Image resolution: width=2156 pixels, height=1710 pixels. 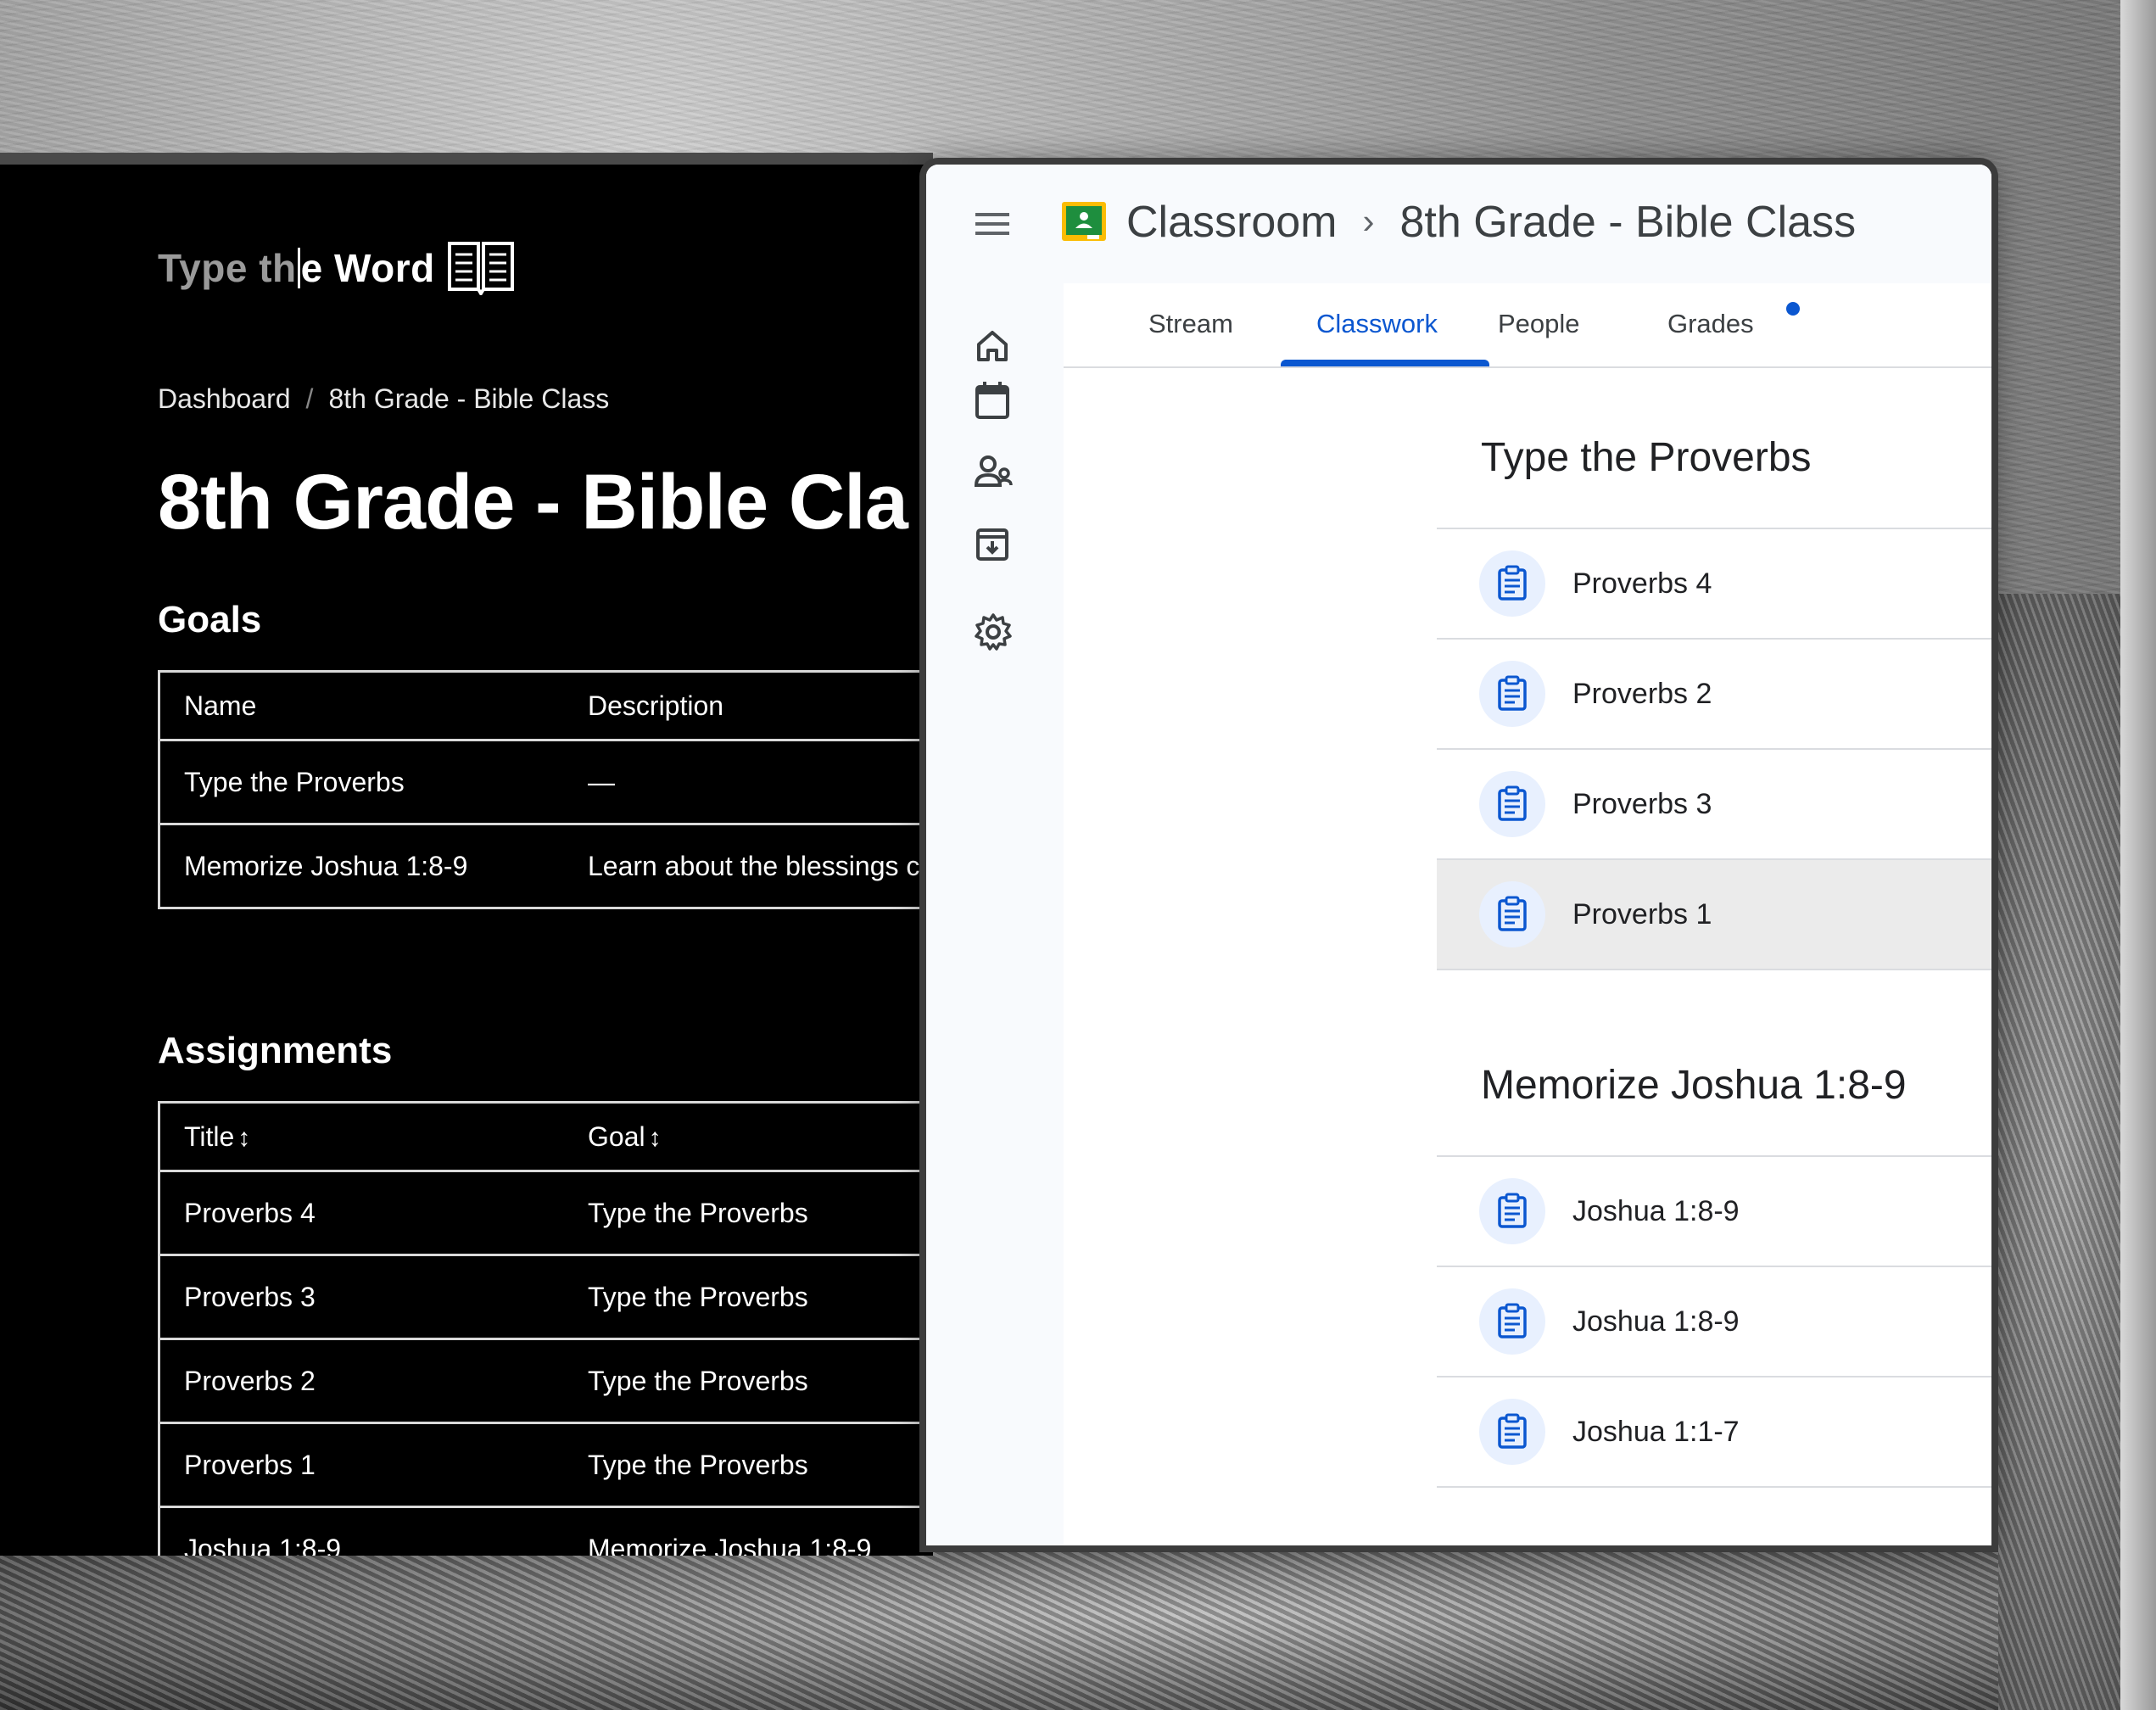 I want to click on table-row: Proverbs 2 Type the Proverbs P, so click(x=546, y=1382).